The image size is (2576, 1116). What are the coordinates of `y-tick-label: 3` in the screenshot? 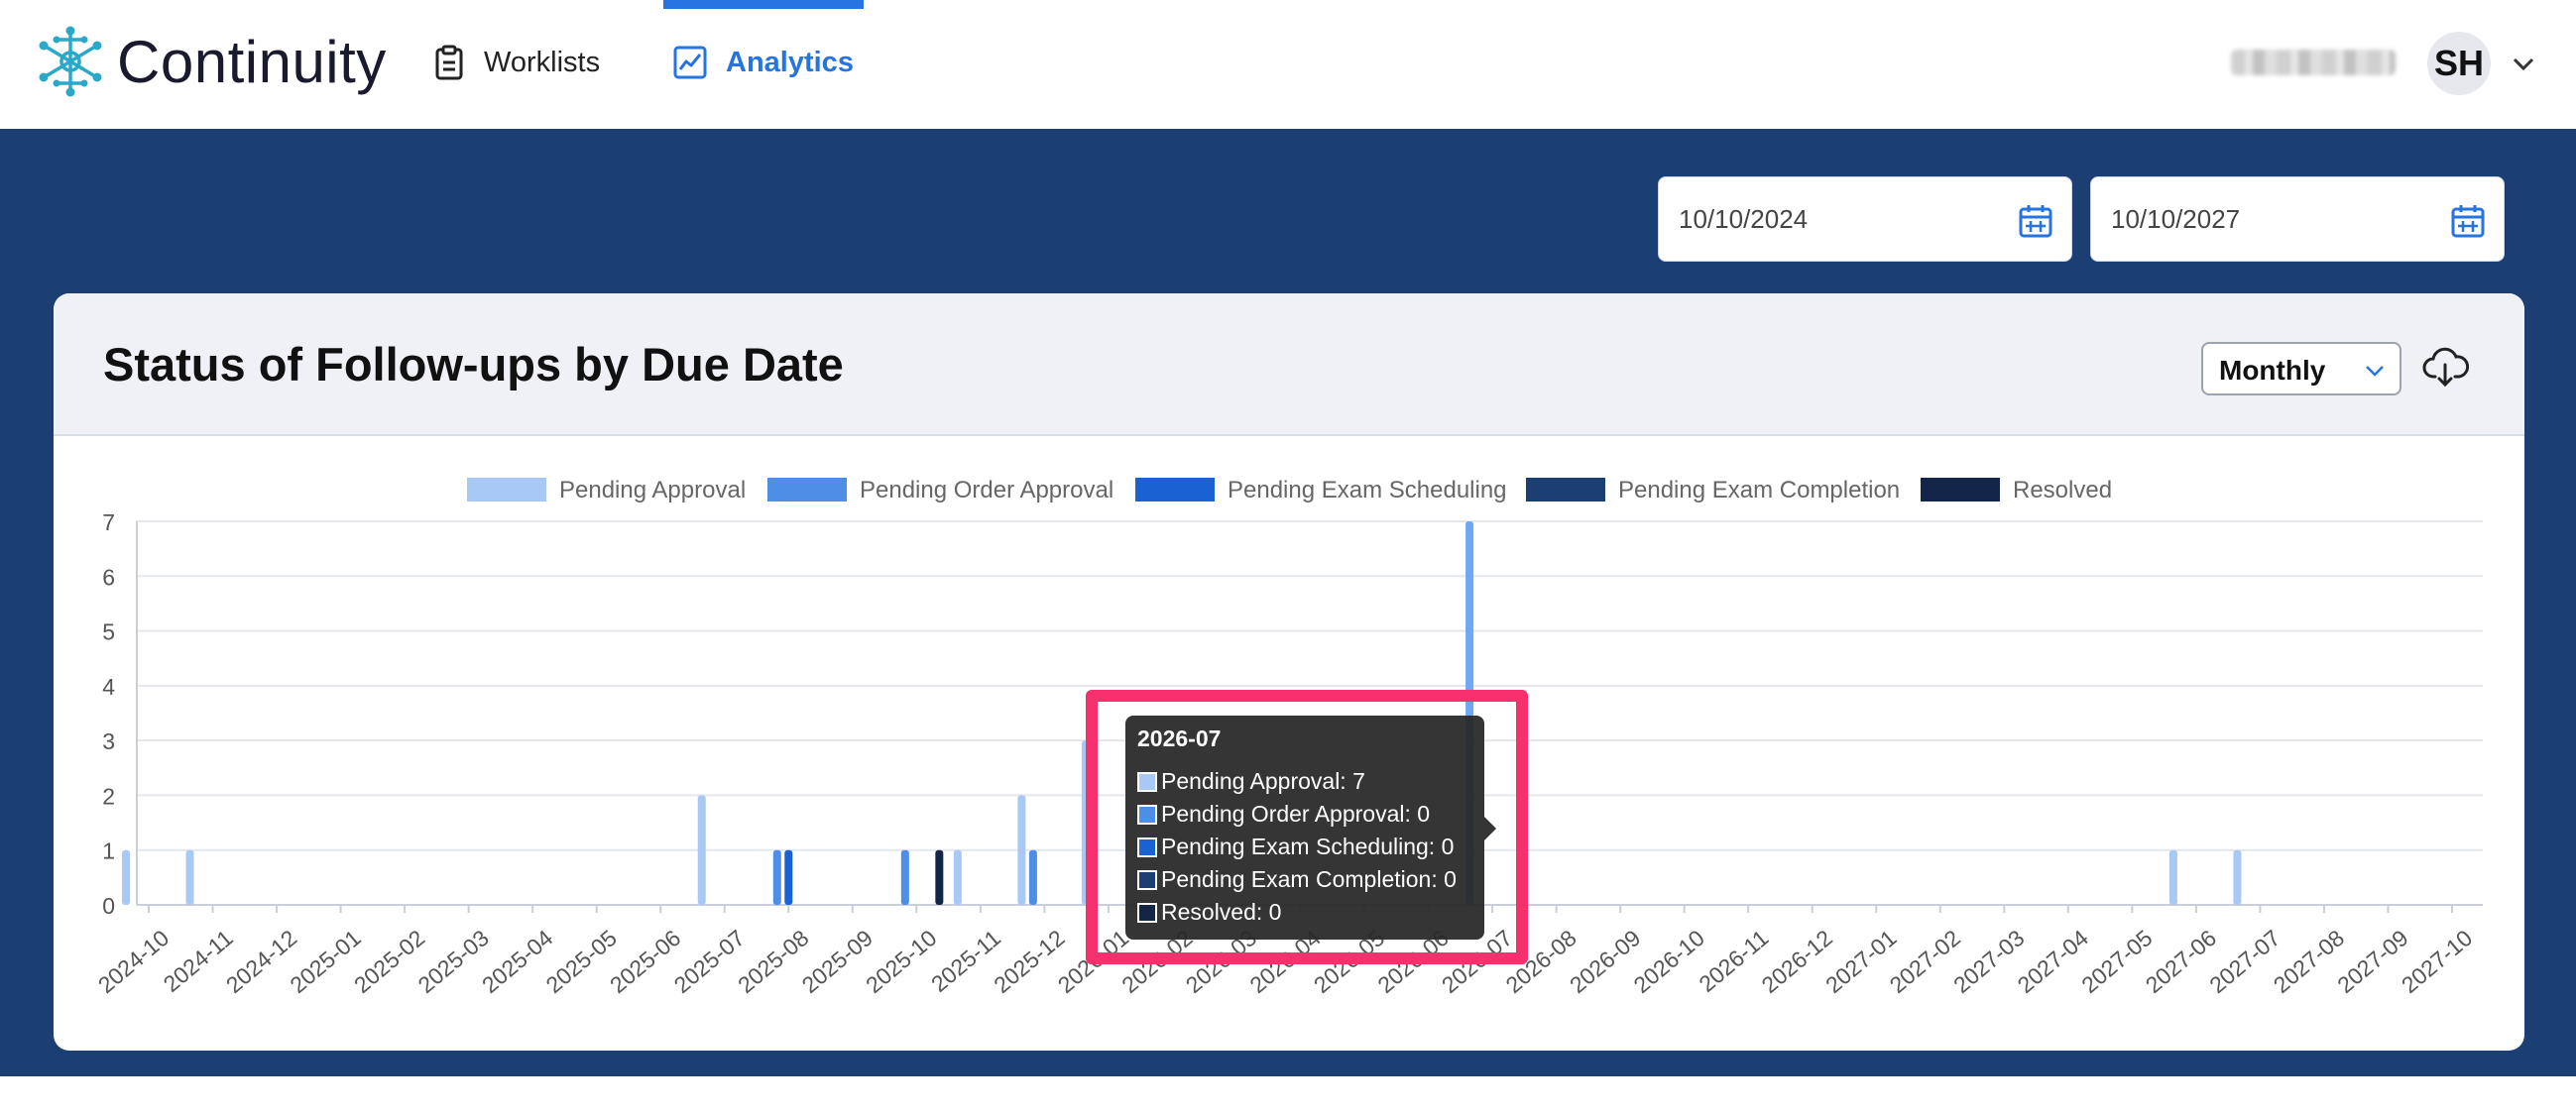 It's located at (109, 741).